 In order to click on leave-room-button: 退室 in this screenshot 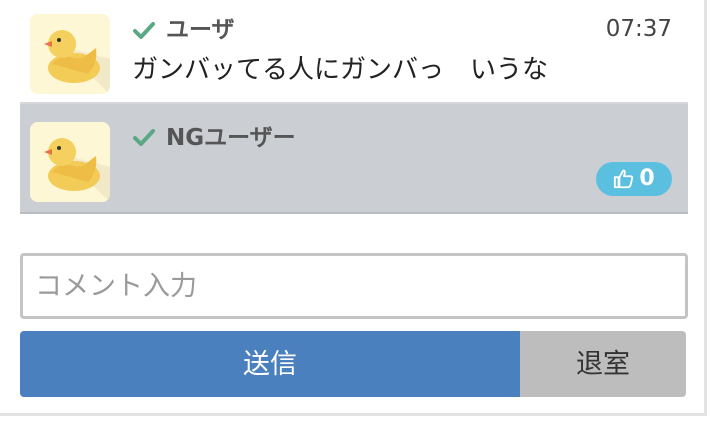, I will do `click(603, 364)`.